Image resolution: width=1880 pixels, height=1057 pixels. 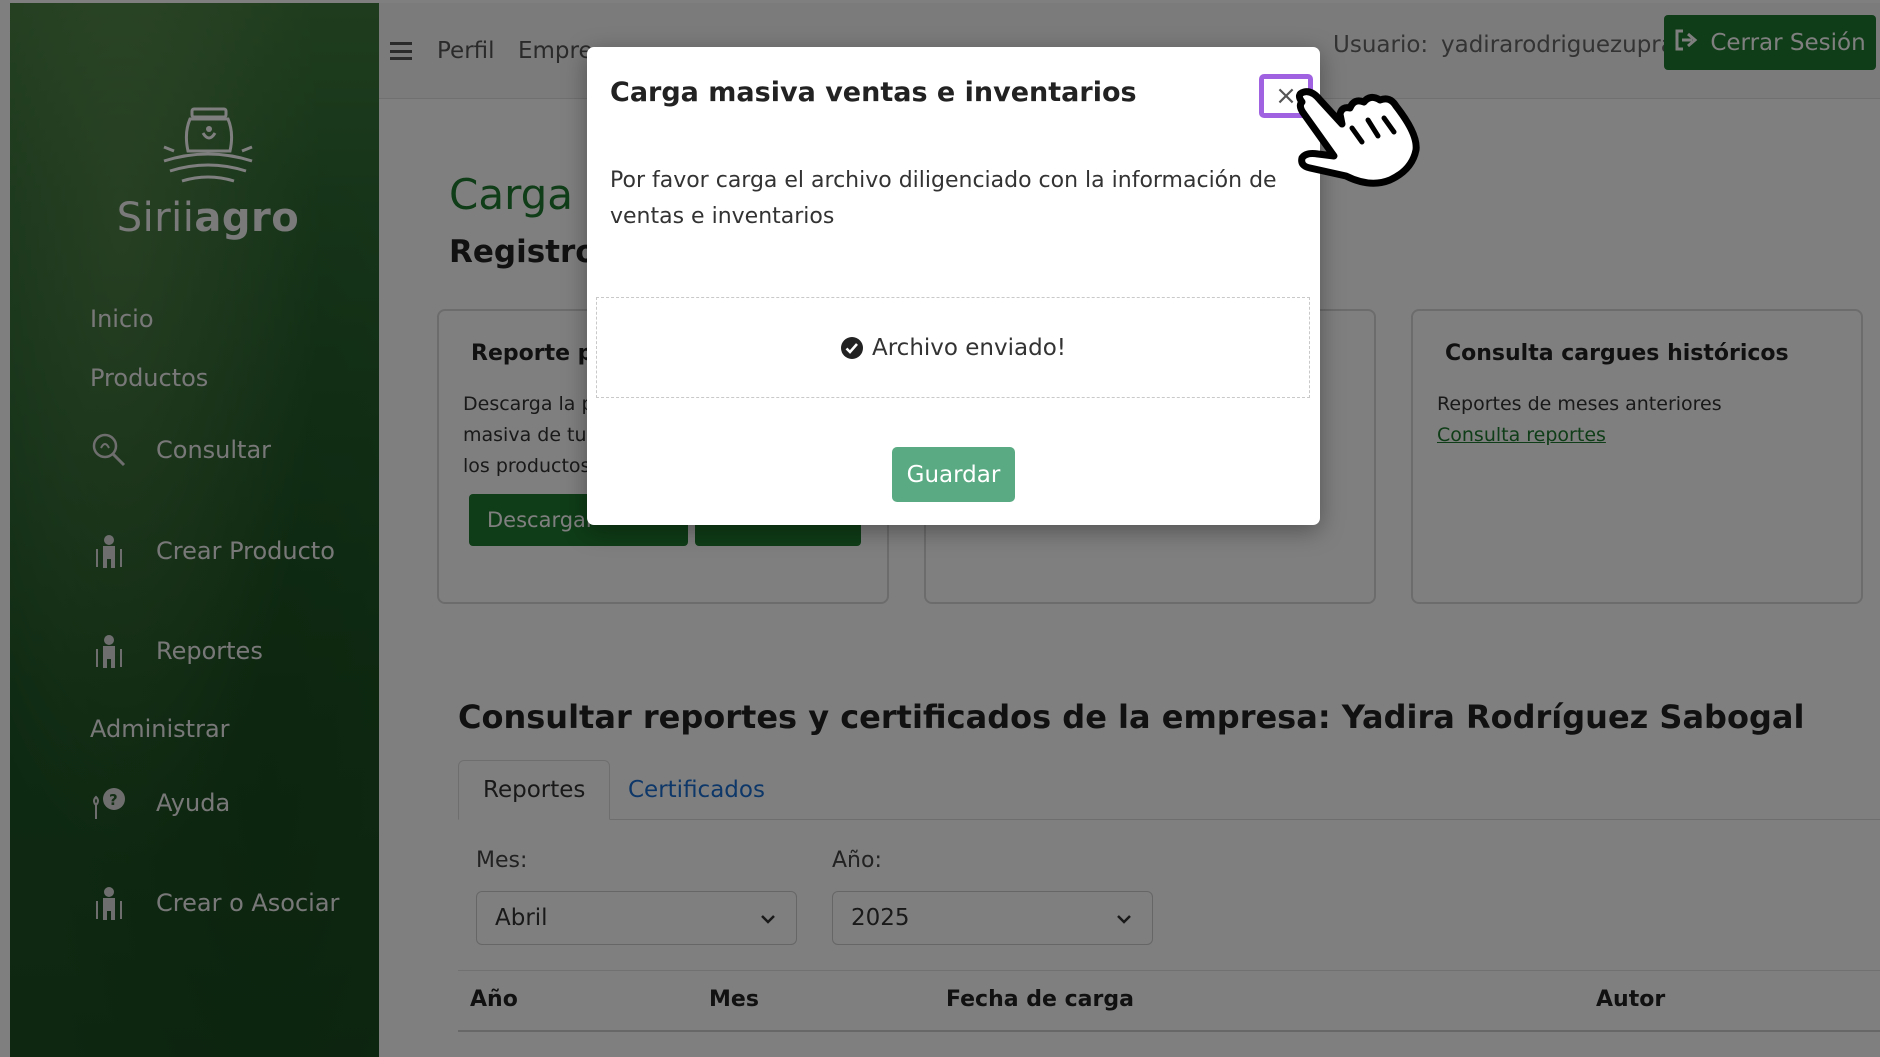 I want to click on modal-title: Carga masiva ventas e inventarios, so click(x=873, y=92).